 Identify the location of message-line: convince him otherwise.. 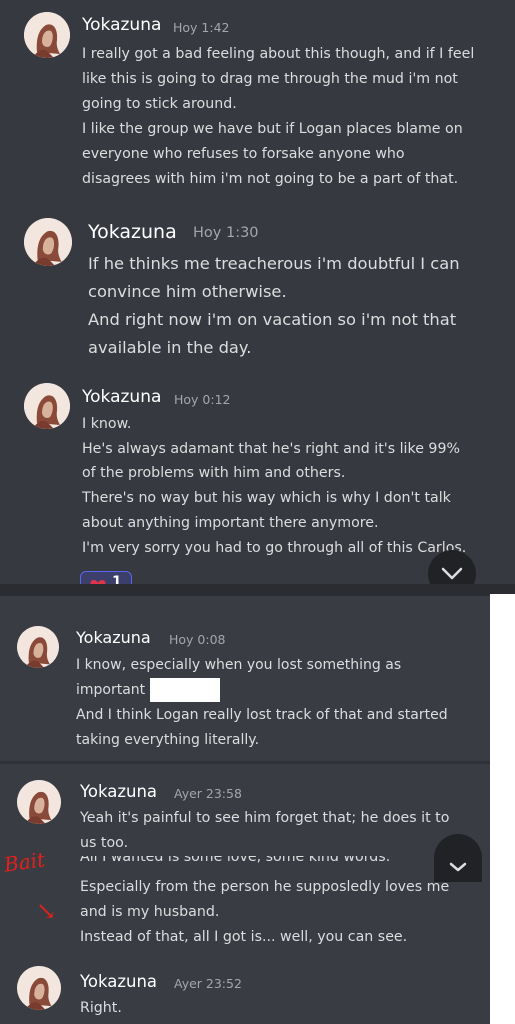
(187, 291).